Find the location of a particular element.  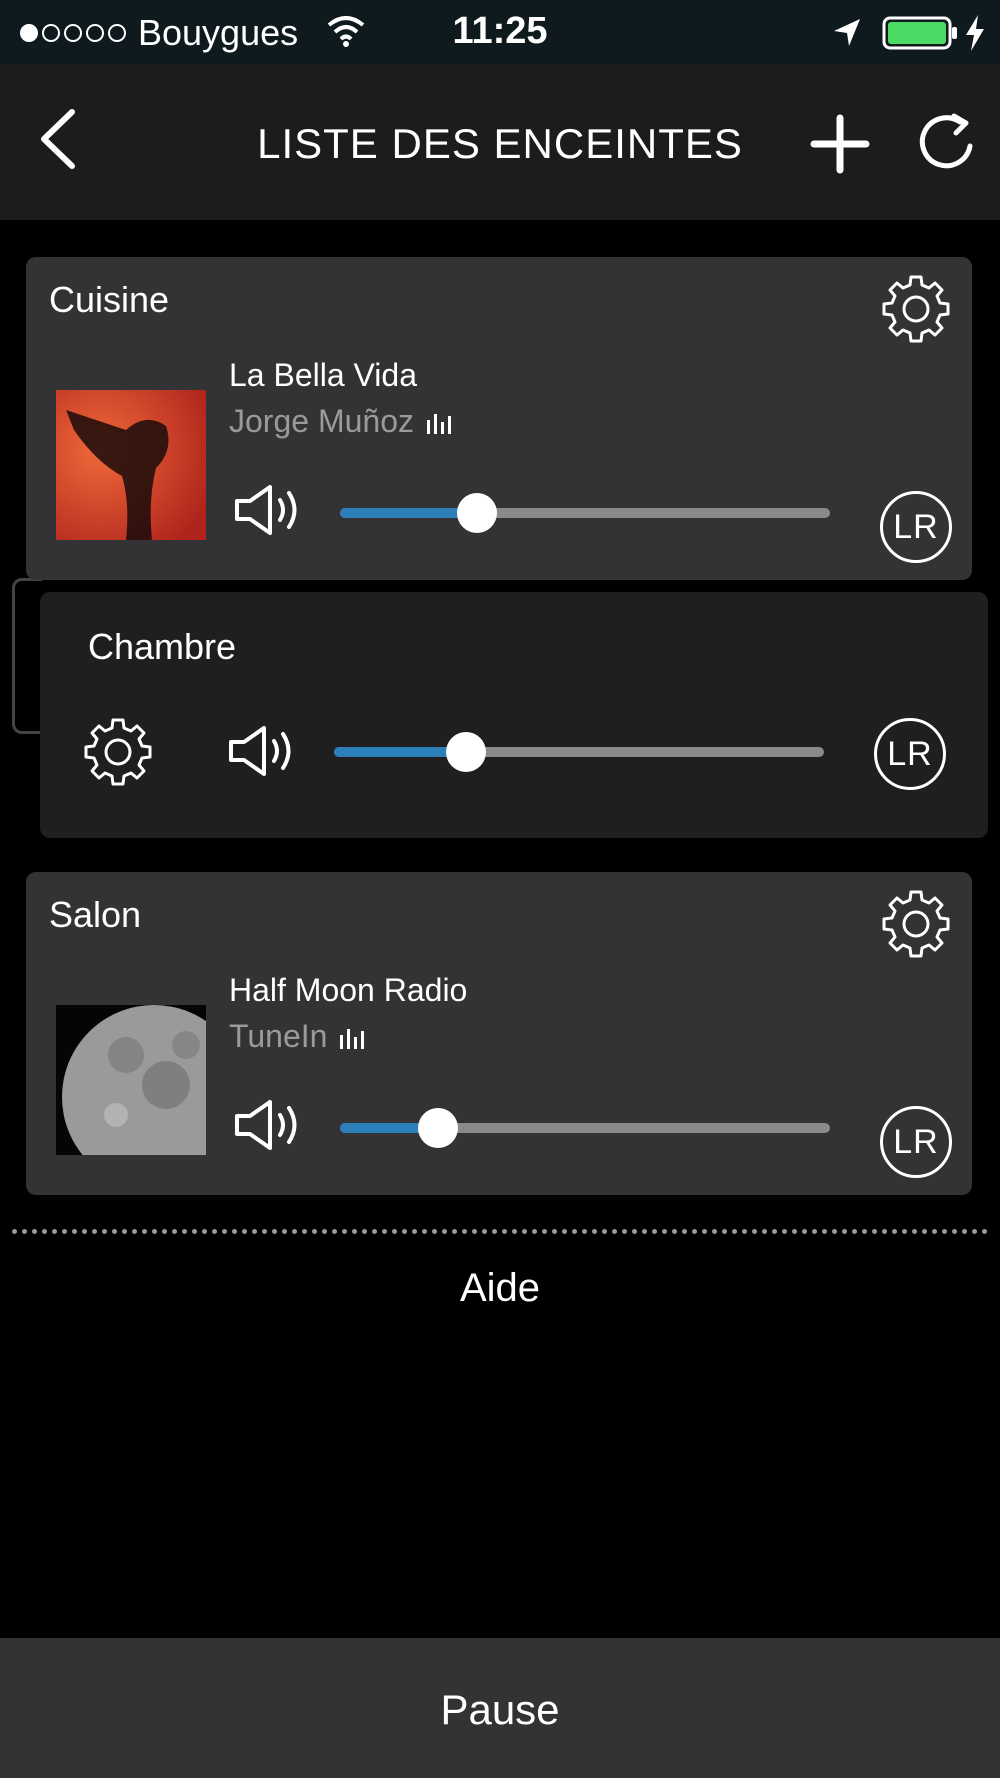

help-link: Aide is located at coordinates (500, 1288).